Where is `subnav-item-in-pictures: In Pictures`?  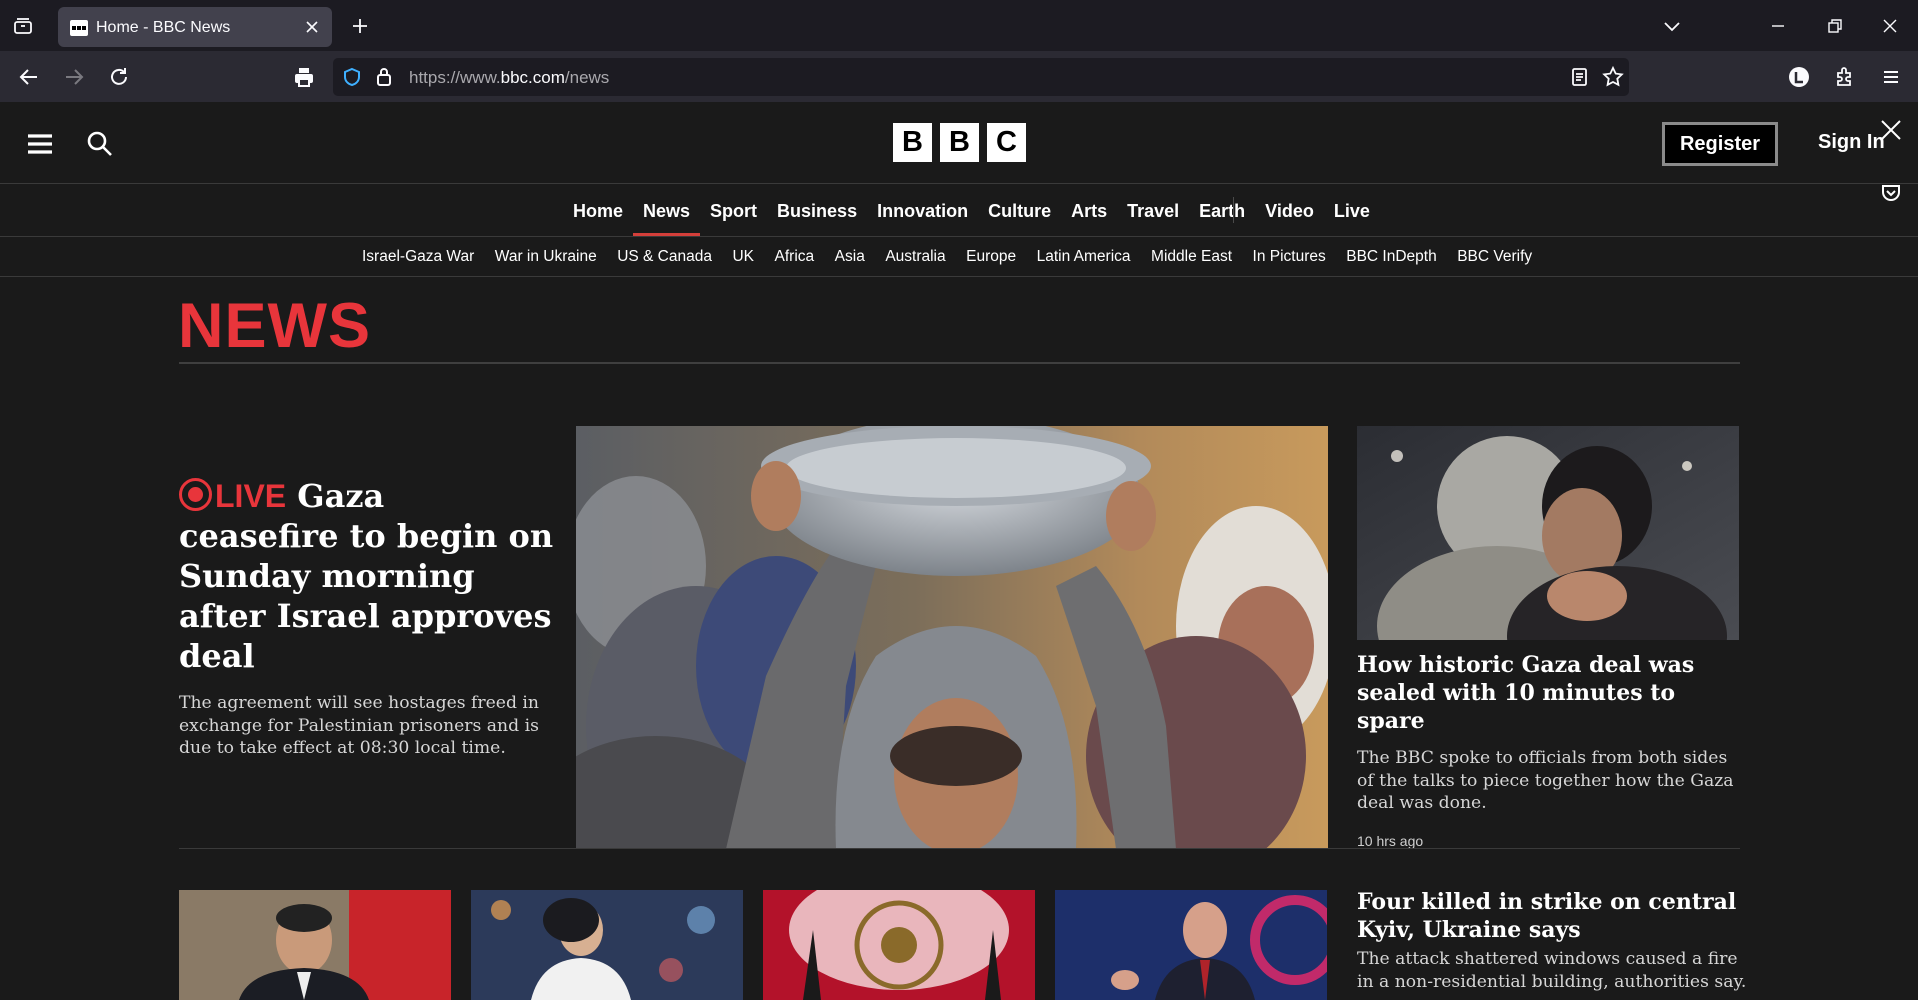
subnav-item-in-pictures: In Pictures is located at coordinates (1289, 257).